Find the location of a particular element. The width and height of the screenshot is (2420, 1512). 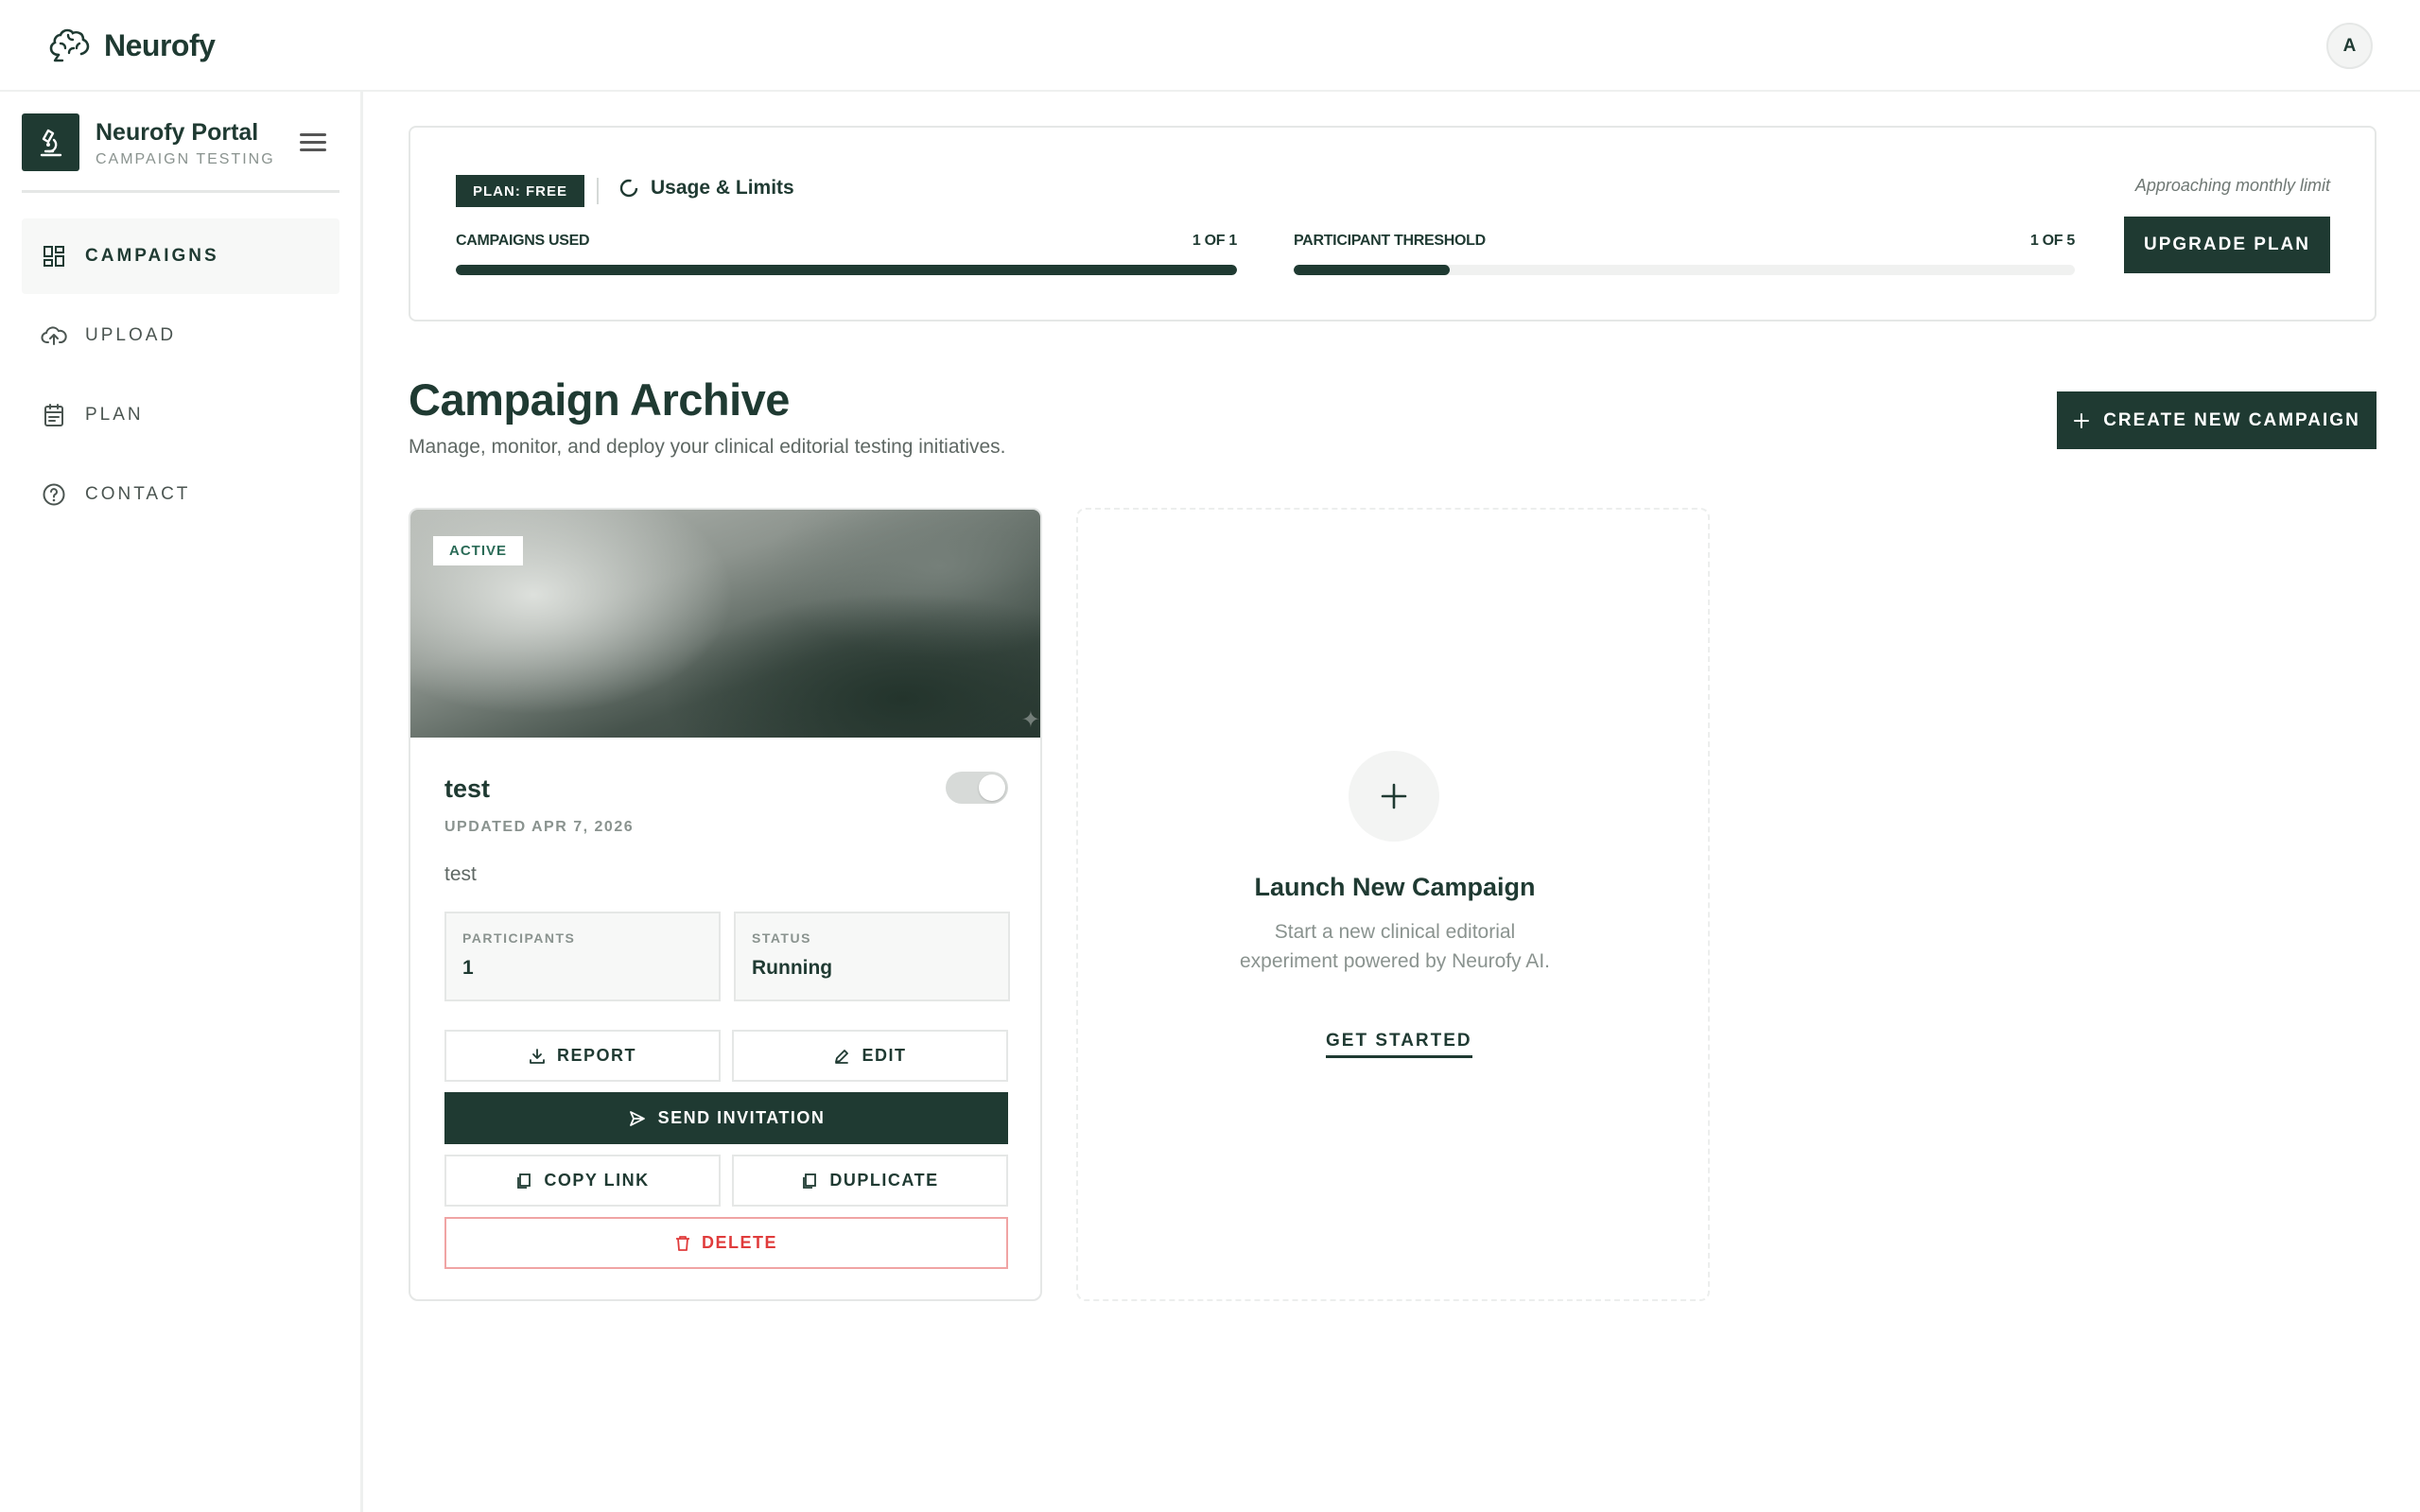

portal-header: Neurofy Portal CAMPAIGN TESTING is located at coordinates (181, 153).